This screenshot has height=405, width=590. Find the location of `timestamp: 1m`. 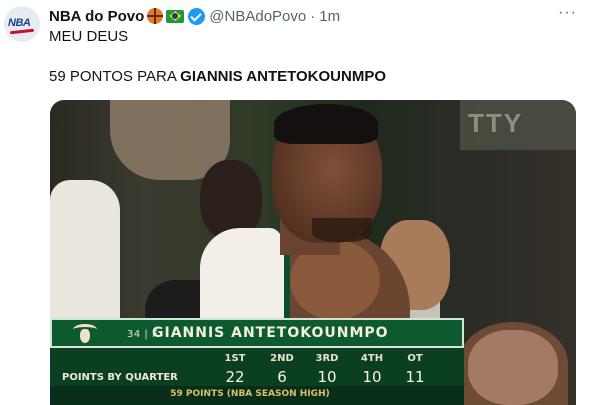

timestamp: 1m is located at coordinates (329, 16).